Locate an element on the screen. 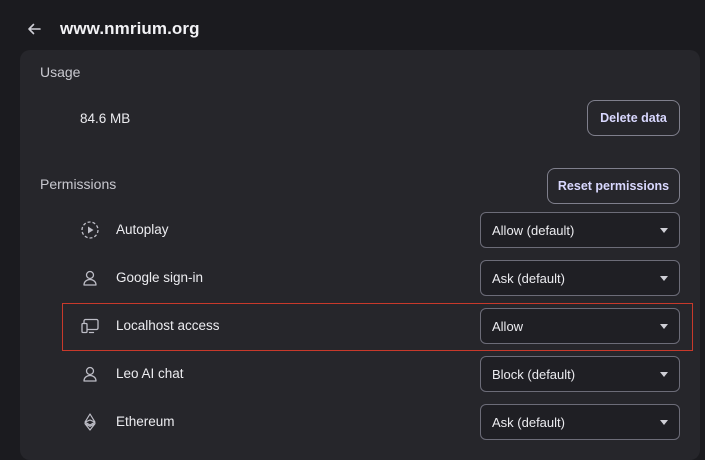 The image size is (705, 460). permission-row-leo-ai-chat: Leo AI chat Block (default) is located at coordinates (370, 374).